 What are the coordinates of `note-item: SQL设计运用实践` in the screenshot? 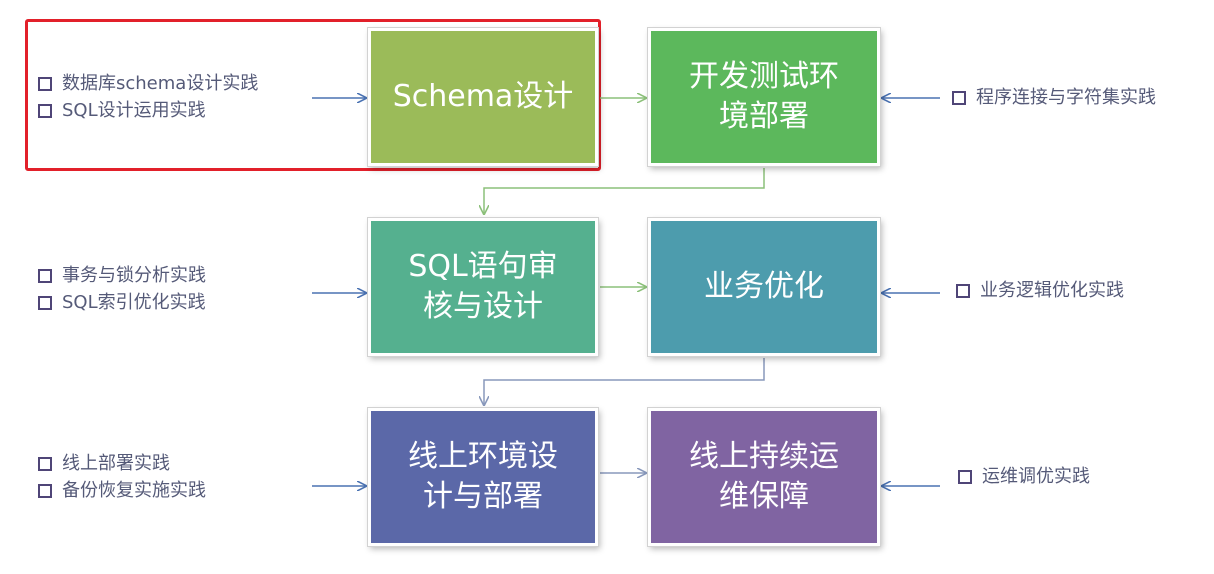 It's located at (148, 110).